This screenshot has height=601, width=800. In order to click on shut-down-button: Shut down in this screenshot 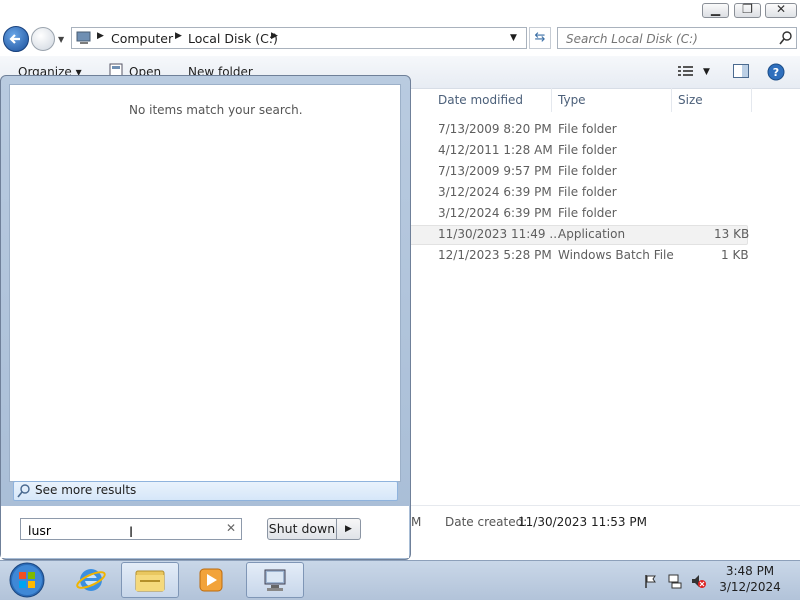, I will do `click(302, 529)`.